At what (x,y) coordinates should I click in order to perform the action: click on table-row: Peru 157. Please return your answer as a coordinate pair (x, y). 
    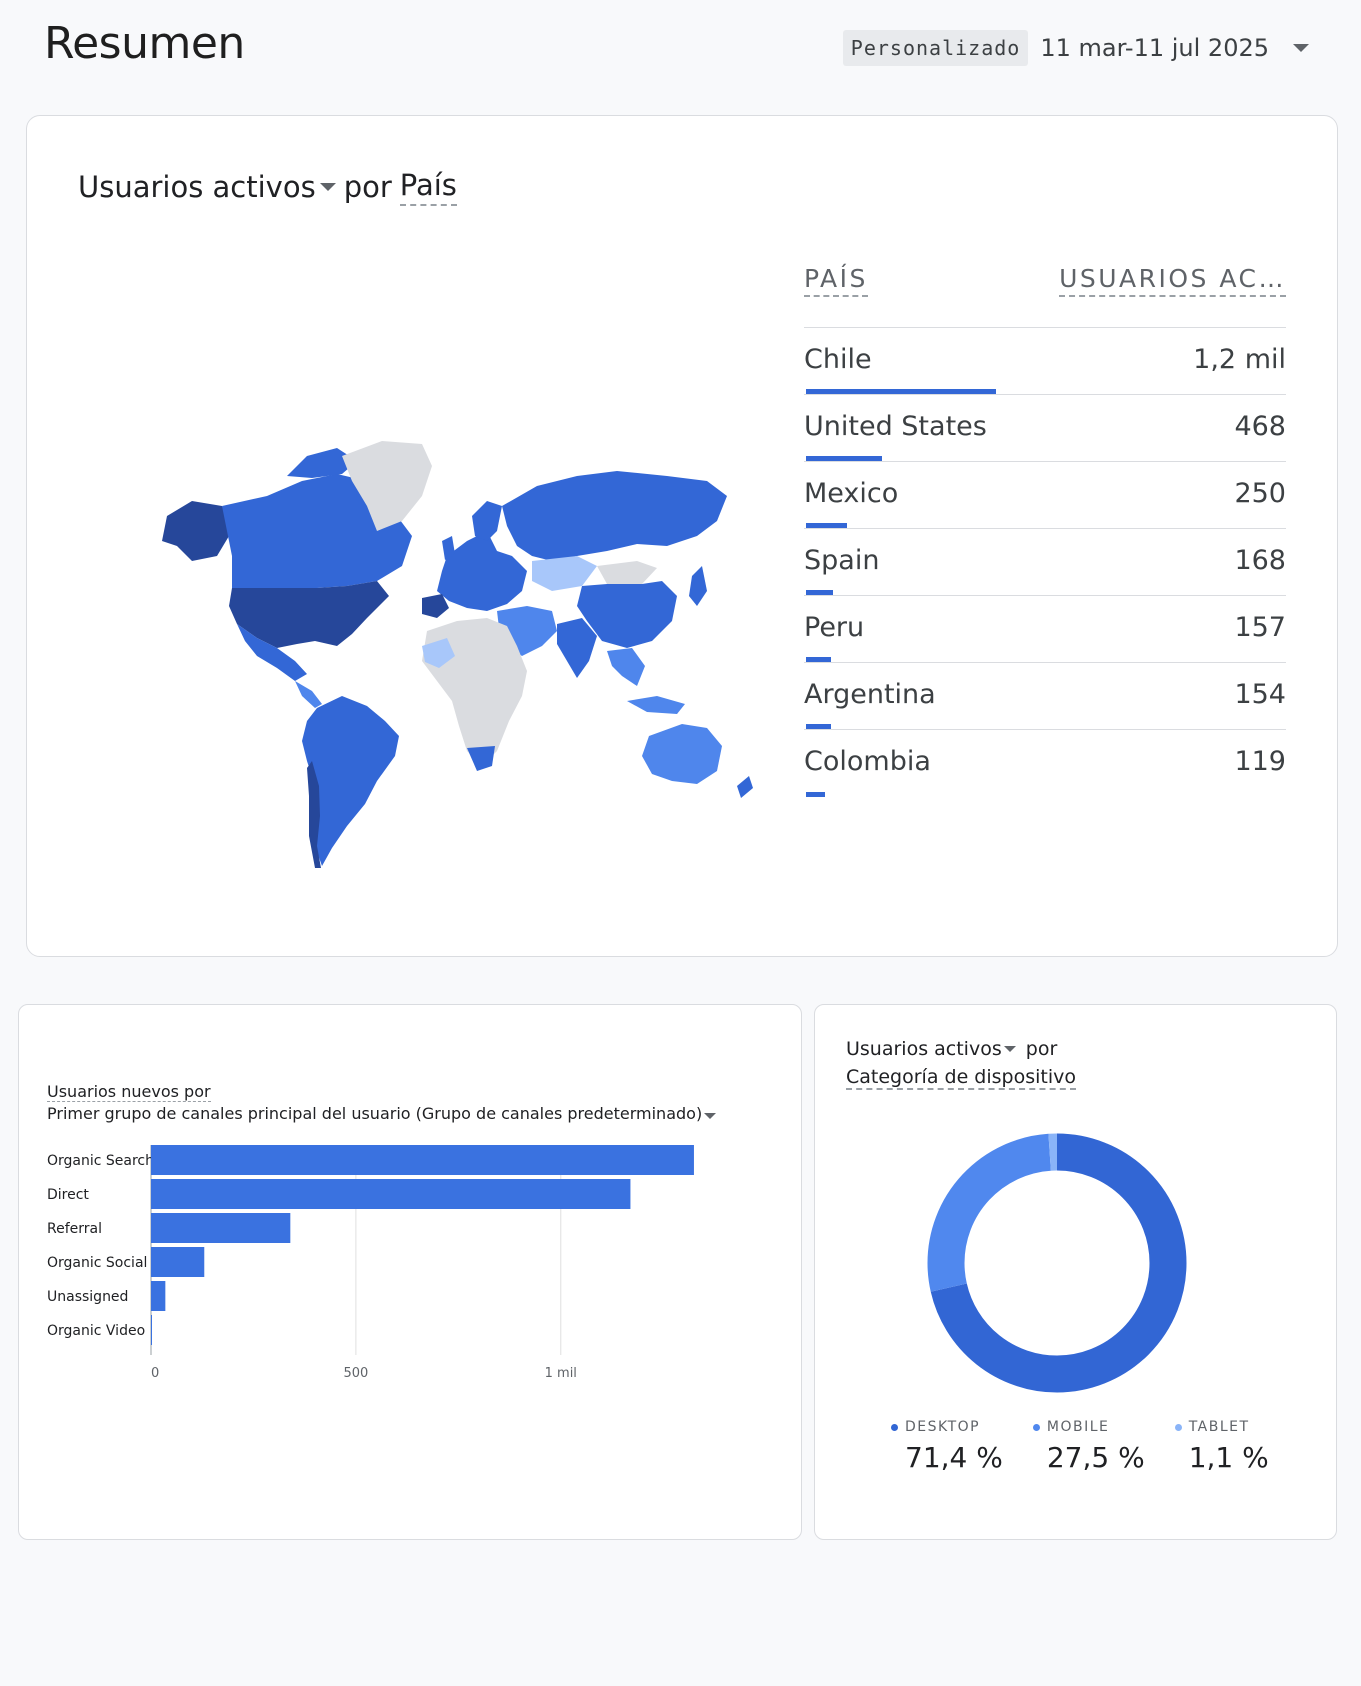
    Looking at the image, I should click on (1045, 629).